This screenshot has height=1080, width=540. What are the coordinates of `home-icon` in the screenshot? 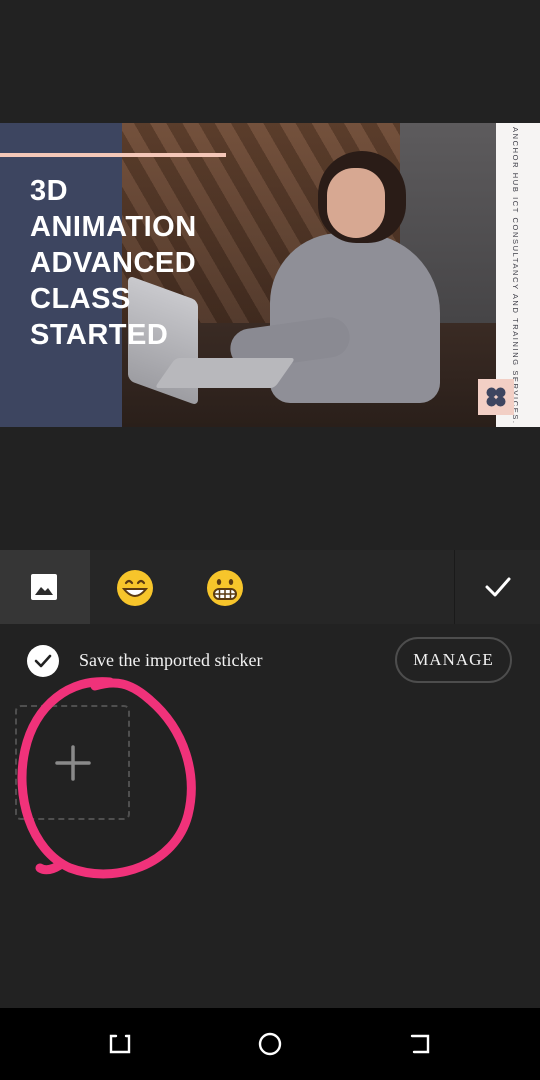 It's located at (270, 1044).